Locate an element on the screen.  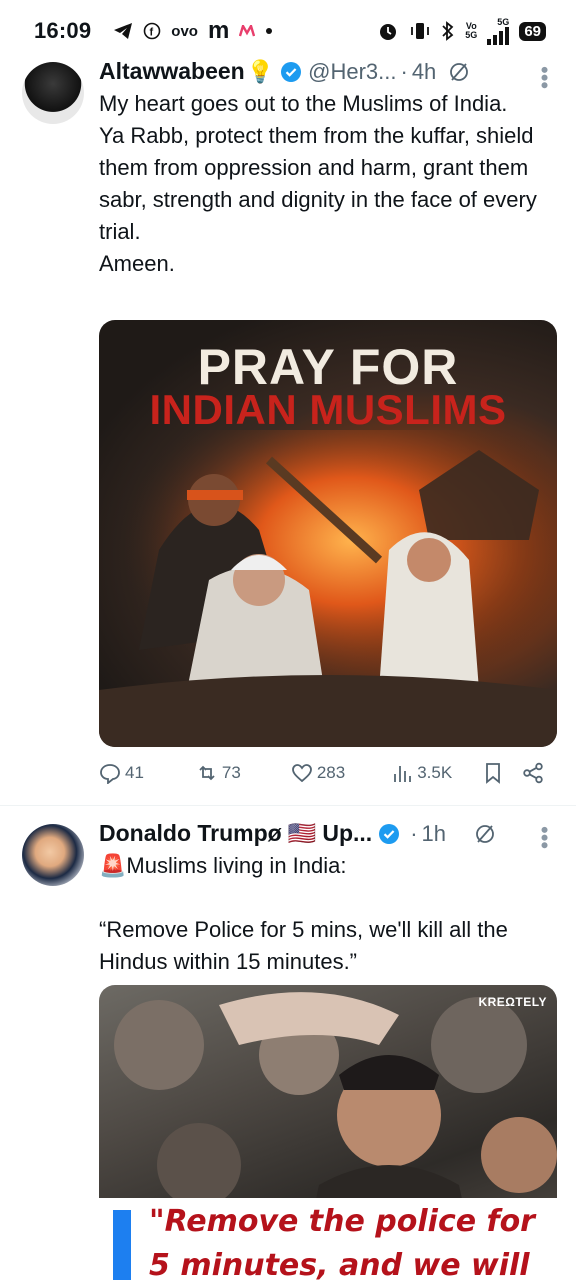
author-name: Donaldo Trumpø is located at coordinates (190, 833).